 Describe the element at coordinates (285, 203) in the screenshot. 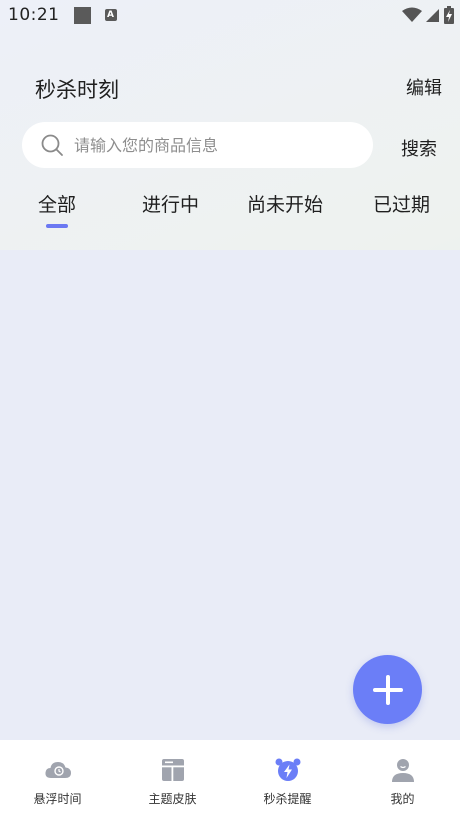

I see `tab-not-started: 尚未开始` at that location.